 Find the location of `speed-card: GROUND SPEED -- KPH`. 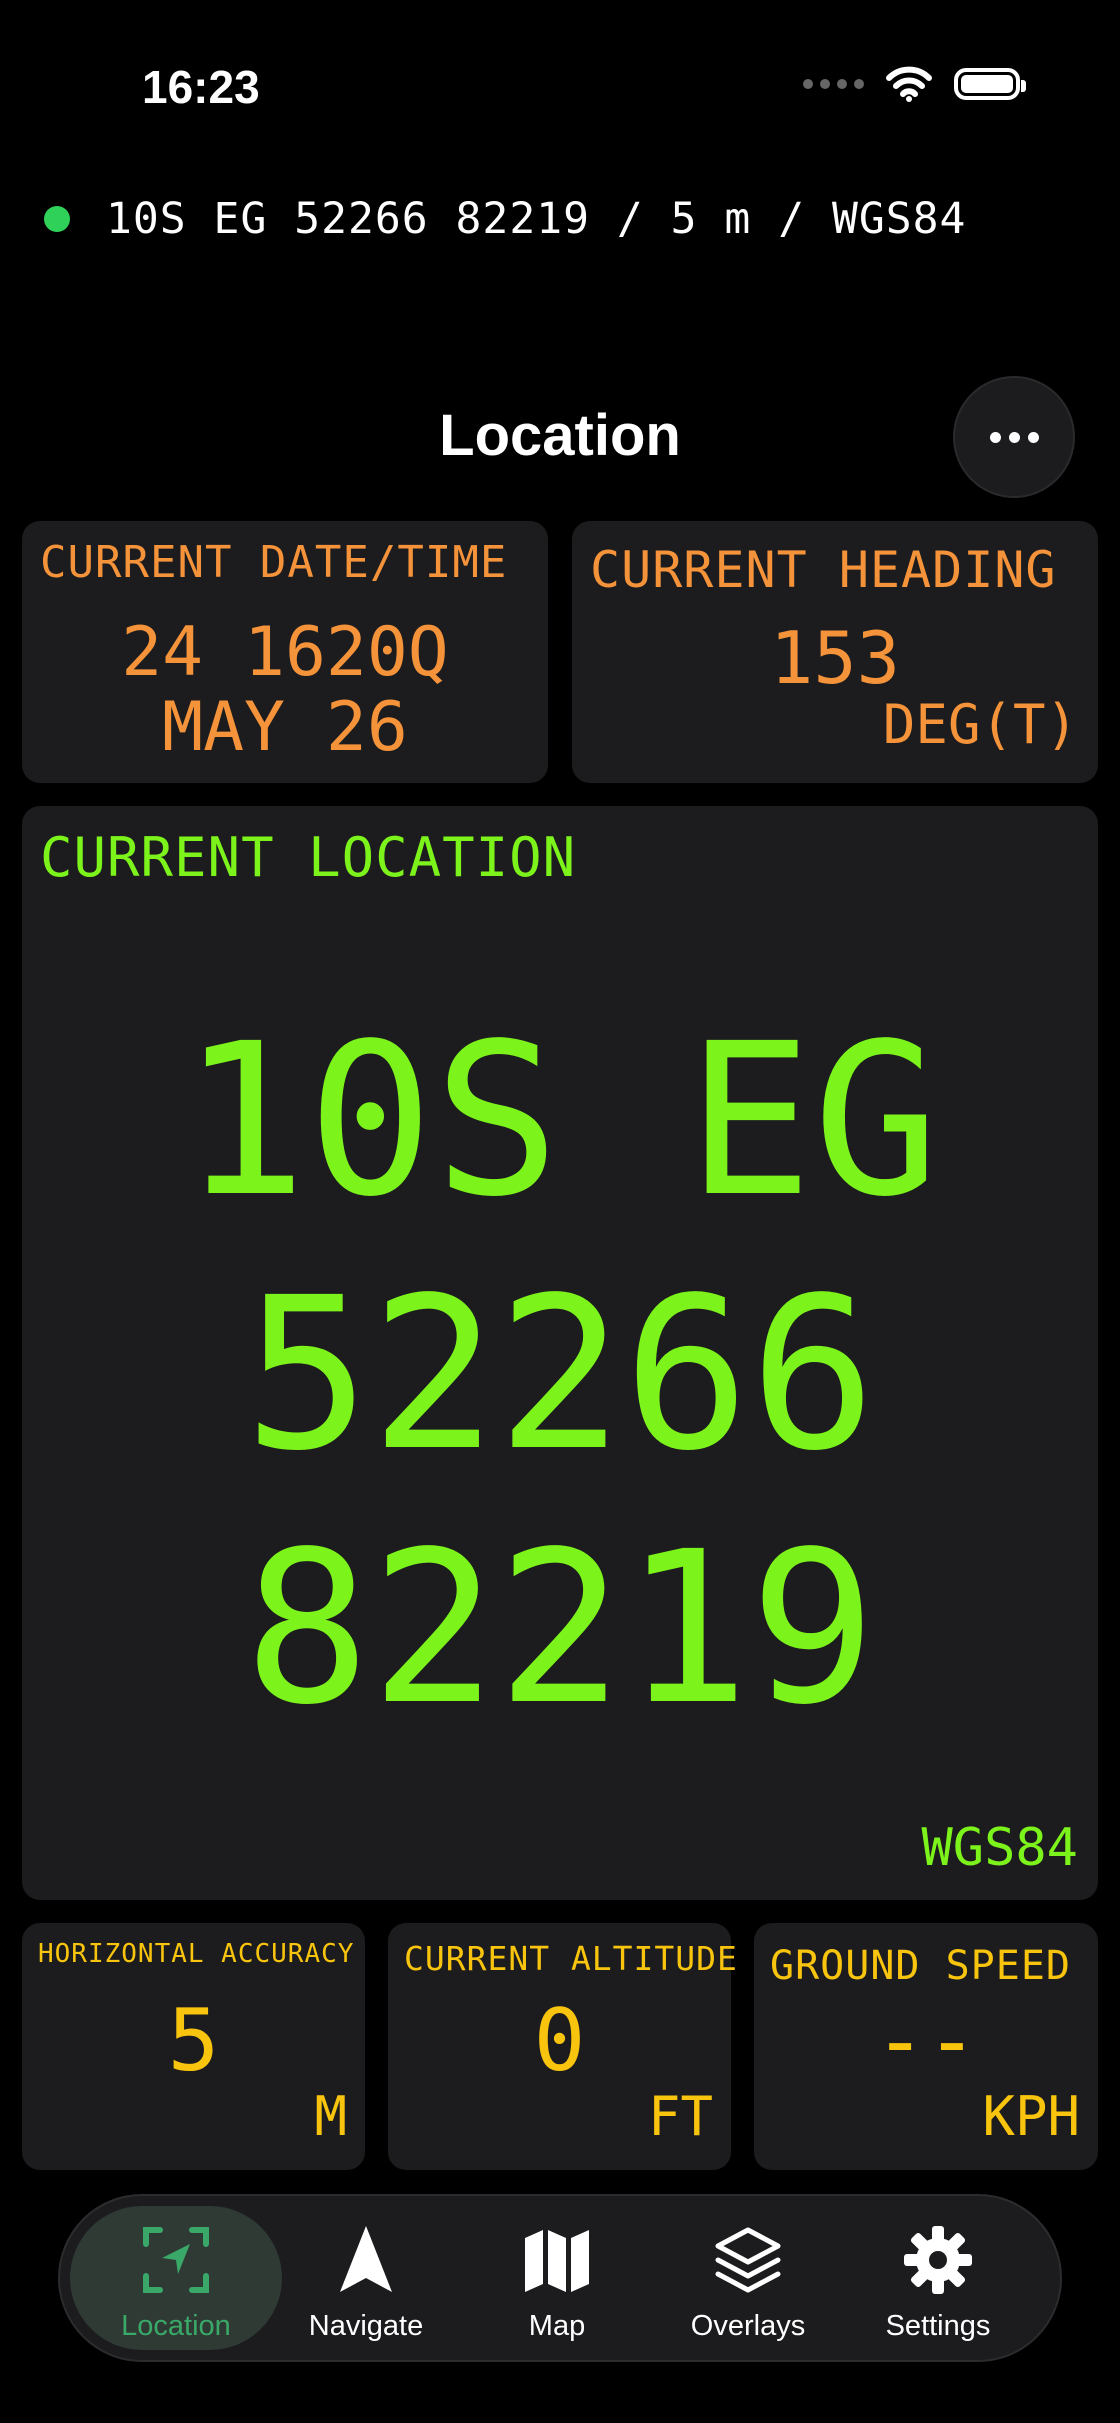

speed-card: GROUND SPEED -- KPH is located at coordinates (926, 2046).